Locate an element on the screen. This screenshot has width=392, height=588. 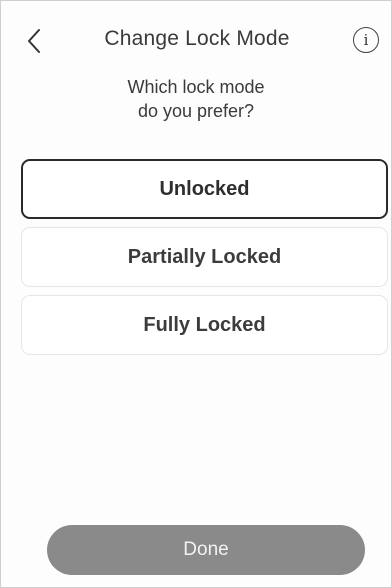
option-unlocked: Unlocked is located at coordinates (204, 189).